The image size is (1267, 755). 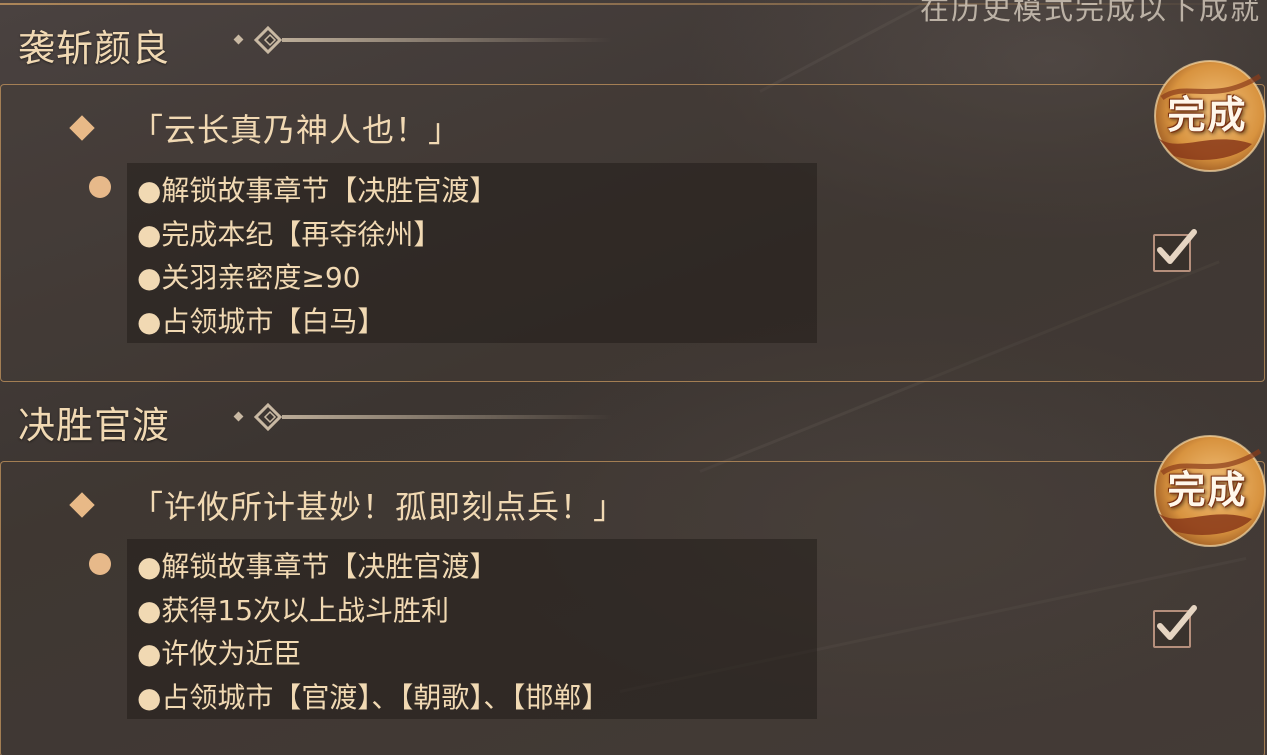 What do you see at coordinates (94, 425) in the screenshot?
I see `section-title: 决胜官渡` at bounding box center [94, 425].